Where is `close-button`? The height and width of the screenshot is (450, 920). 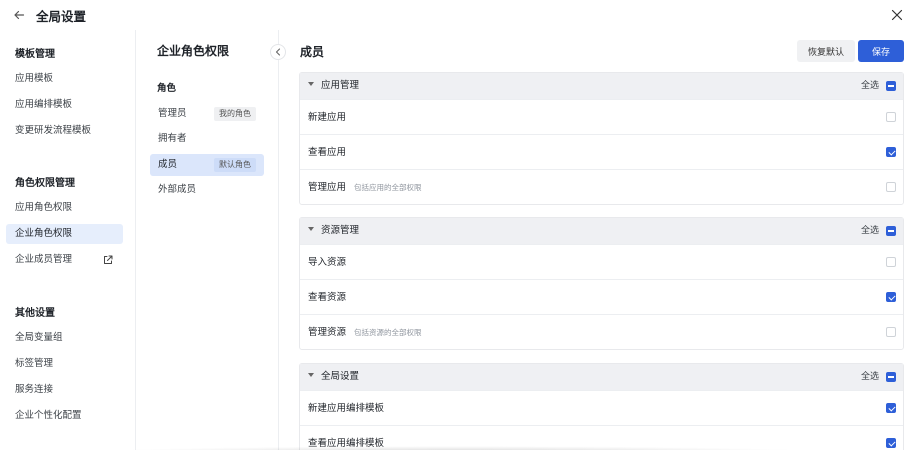 close-button is located at coordinates (897, 15).